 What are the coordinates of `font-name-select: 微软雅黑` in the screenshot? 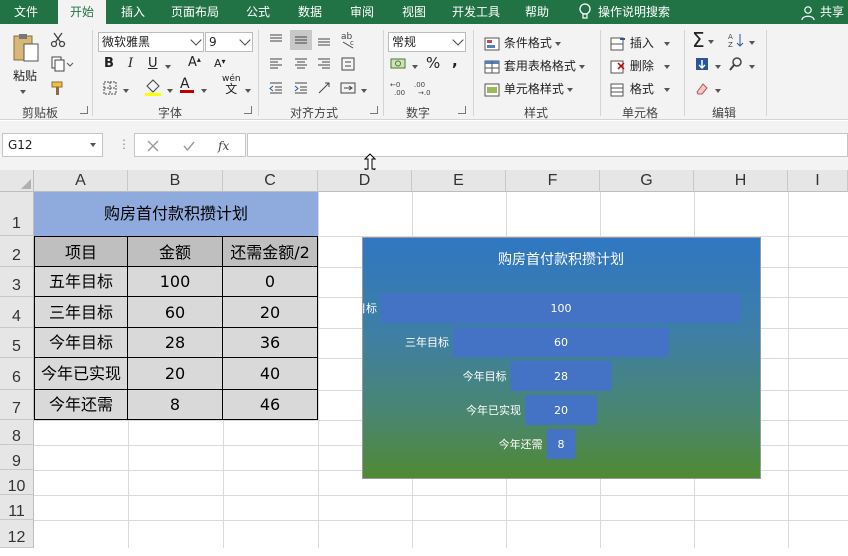 It's located at (151, 42).